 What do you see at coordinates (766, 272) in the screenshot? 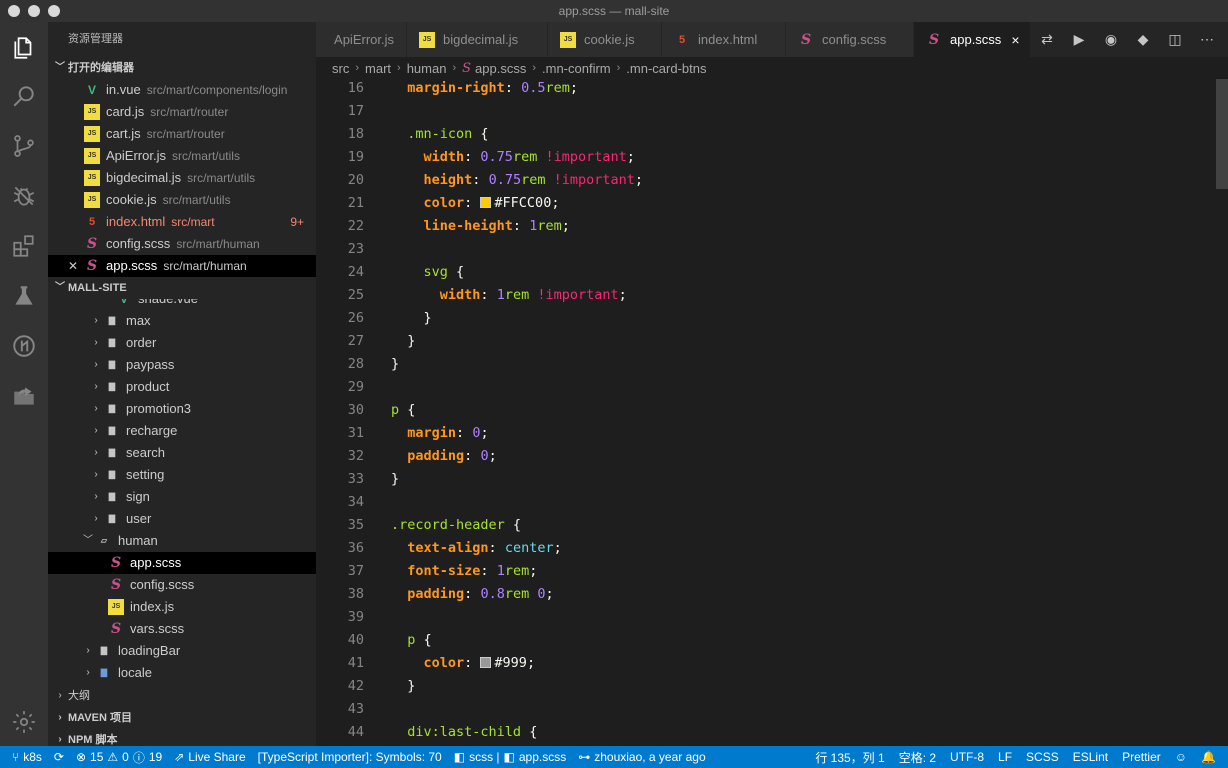
I see `code-line: 24 svg {` at bounding box center [766, 272].